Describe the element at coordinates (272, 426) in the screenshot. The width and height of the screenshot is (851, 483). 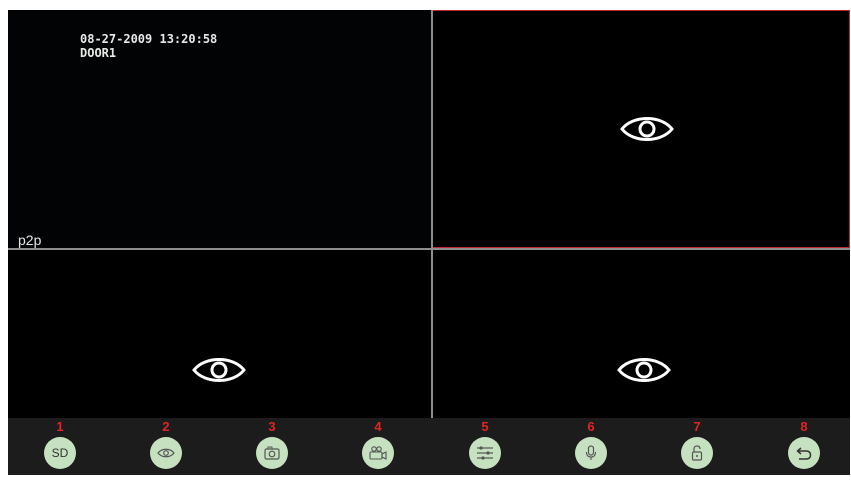
I see `tool-number: 3` at that location.